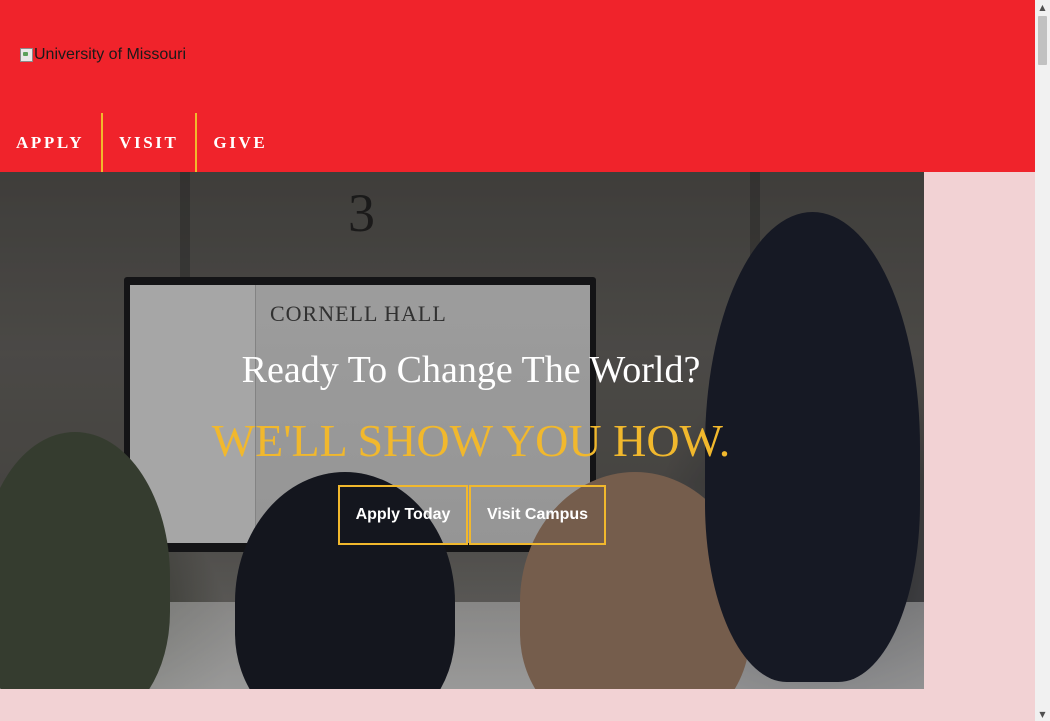 The width and height of the screenshot is (1050, 721). Describe the element at coordinates (1042, 7) in the screenshot. I see `scroll-up-icon: ▲` at that location.